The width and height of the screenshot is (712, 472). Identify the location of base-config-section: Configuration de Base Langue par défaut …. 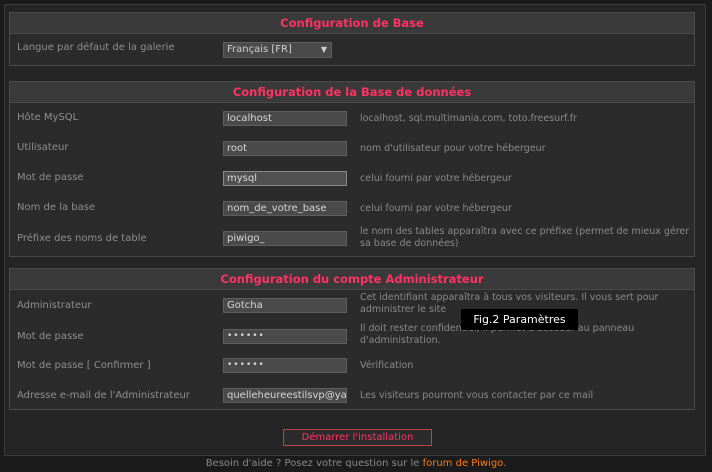
(352, 39).